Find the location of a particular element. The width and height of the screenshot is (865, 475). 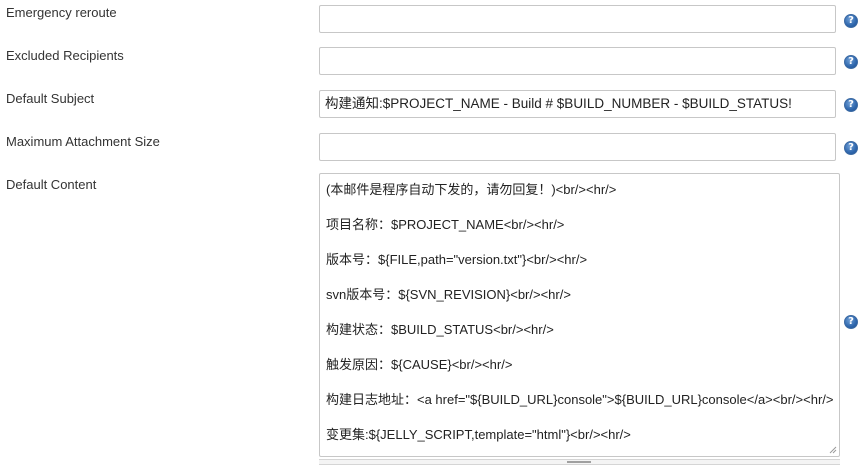

resize-grip-icon is located at coordinates (833, 450).